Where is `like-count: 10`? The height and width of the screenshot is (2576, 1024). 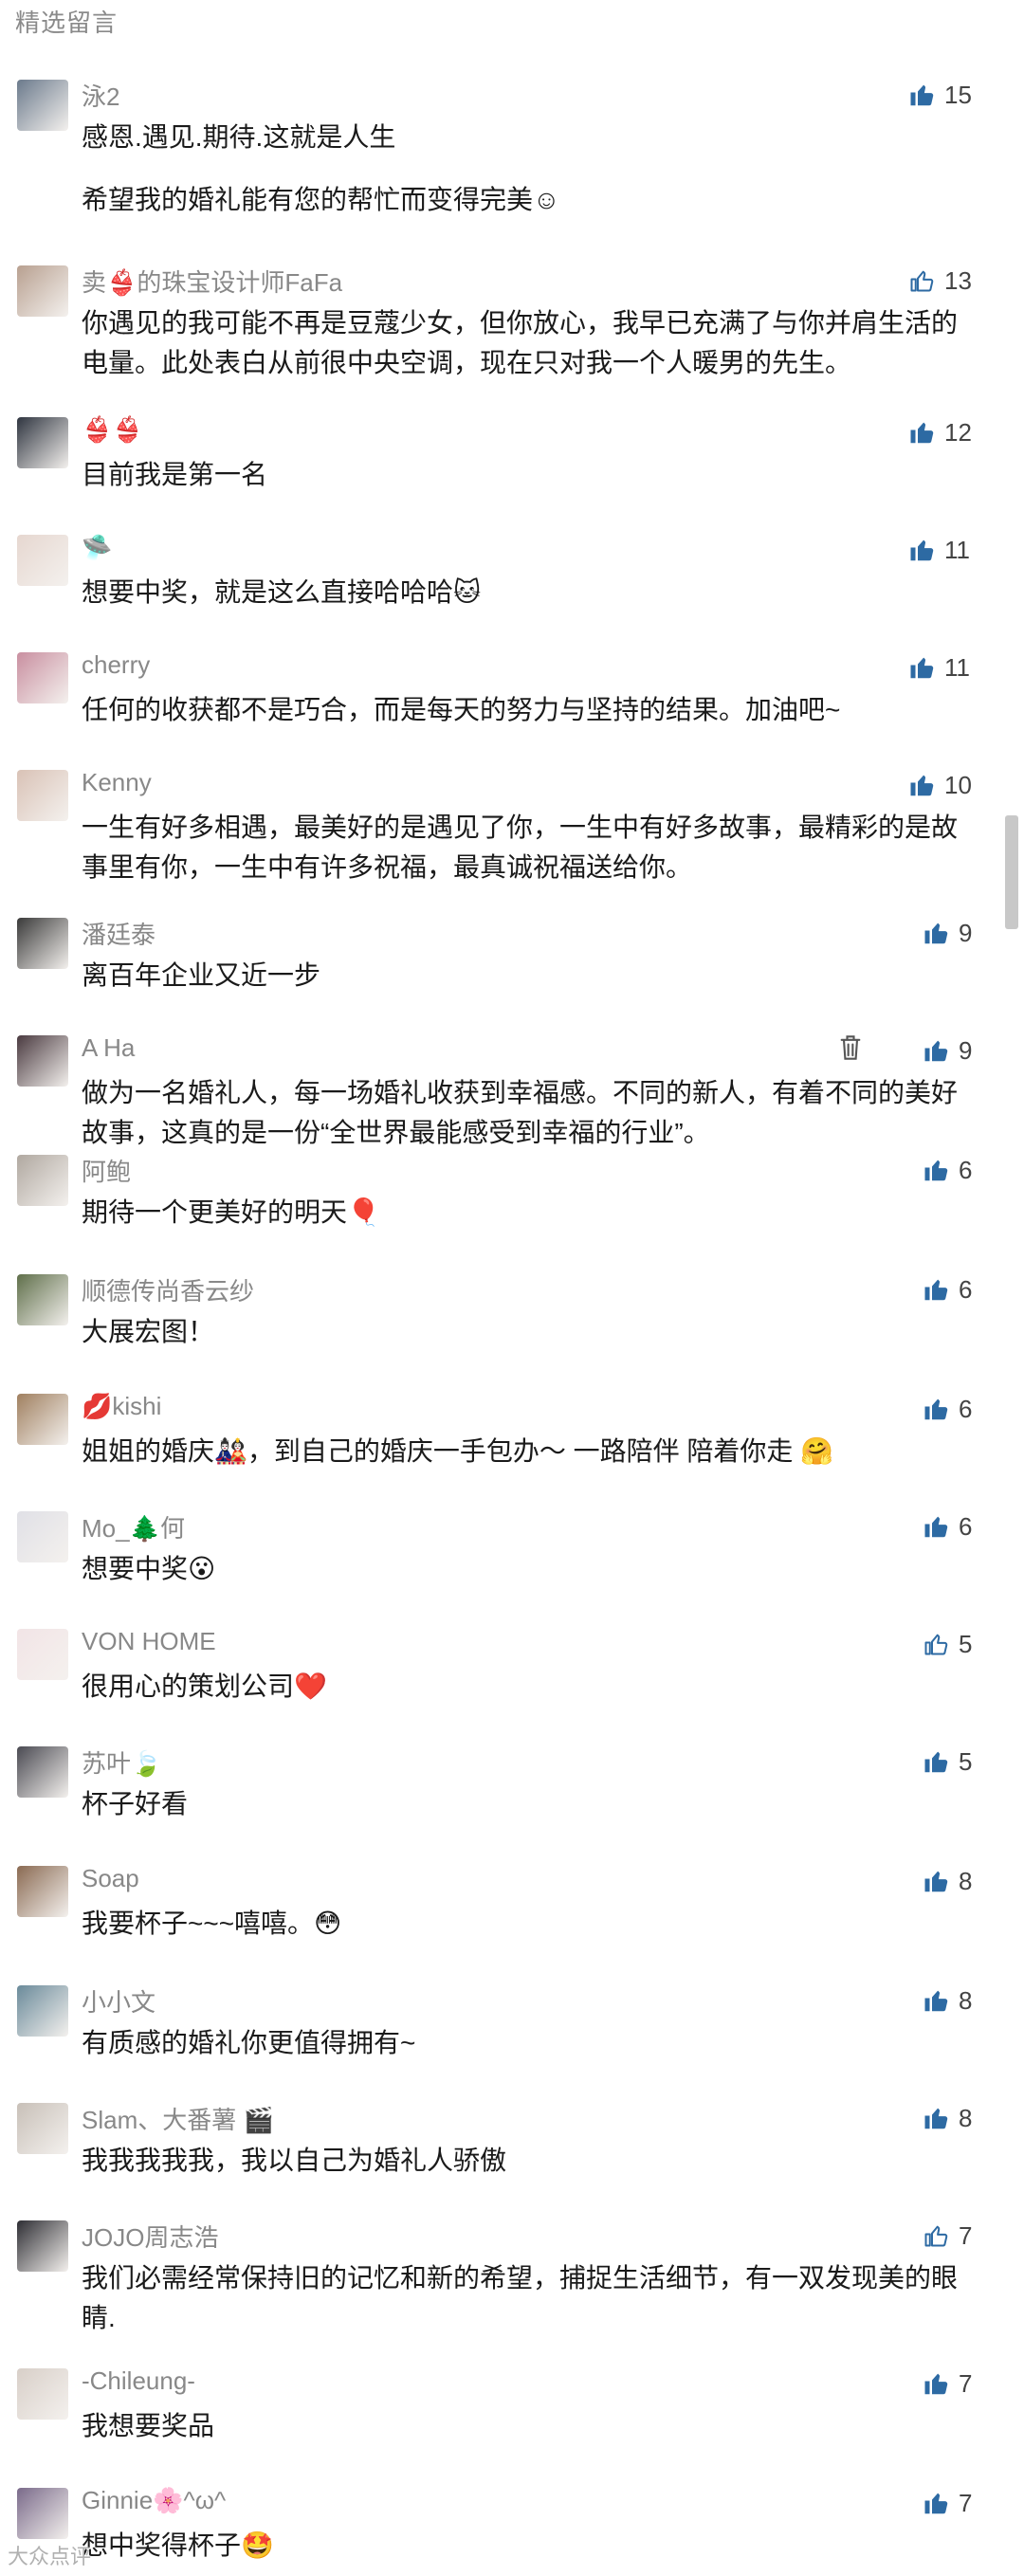
like-count: 10 is located at coordinates (958, 784).